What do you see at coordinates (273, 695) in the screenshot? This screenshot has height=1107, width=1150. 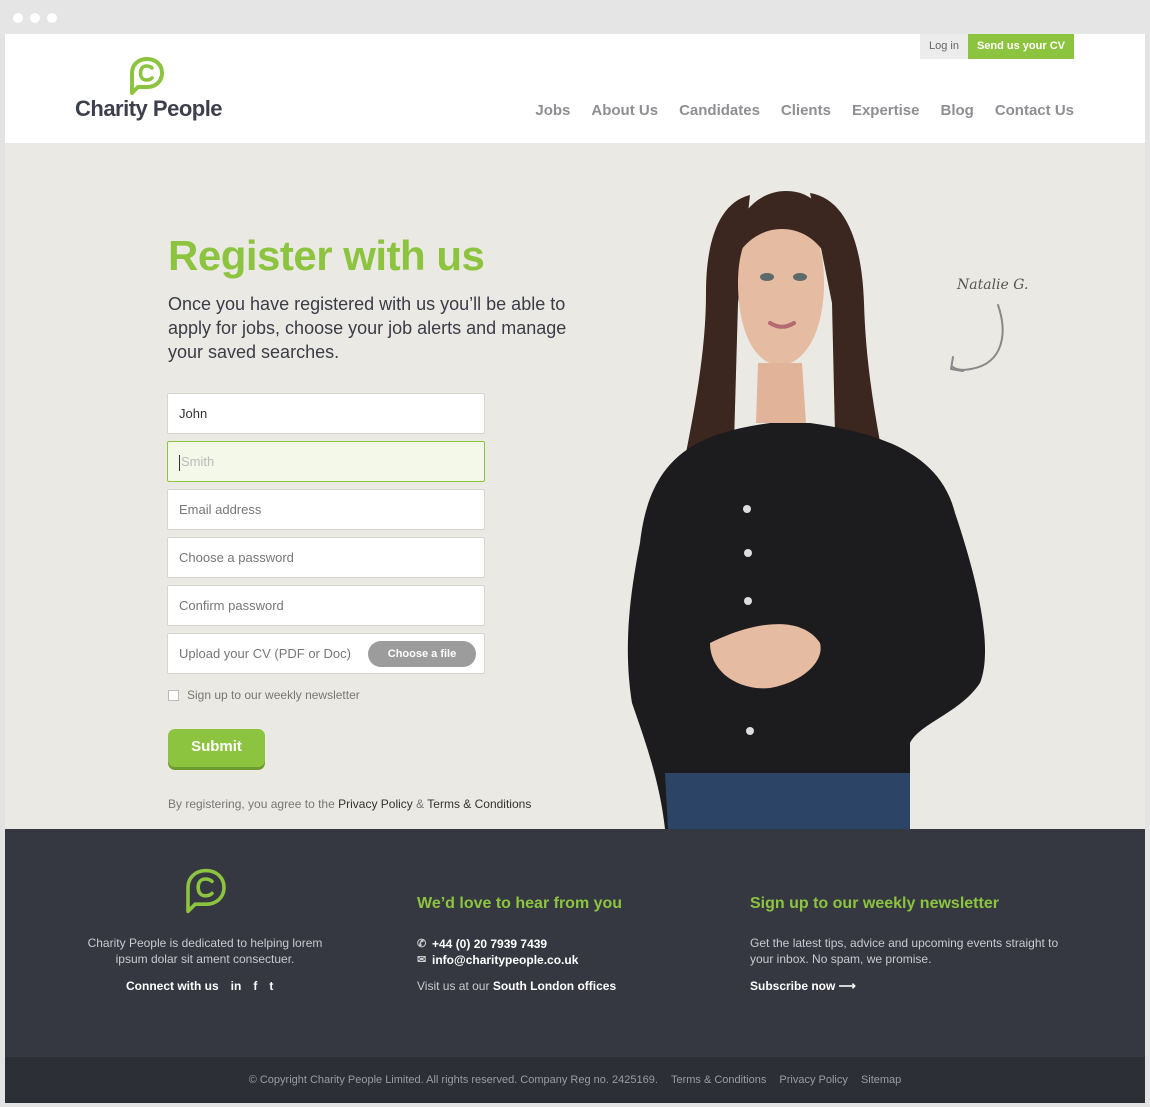 I see `newsletter-label: Sign up to our weekly newsletter` at bounding box center [273, 695].